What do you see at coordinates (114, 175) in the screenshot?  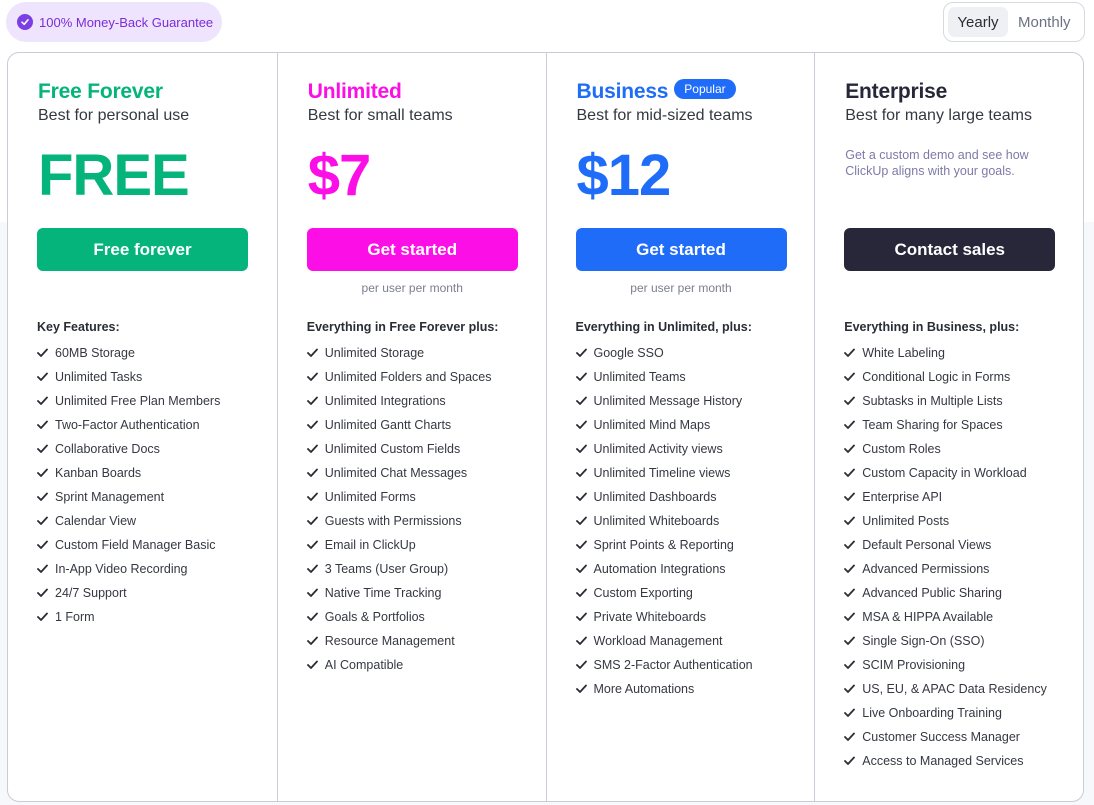 I see `plan-price: FREE` at bounding box center [114, 175].